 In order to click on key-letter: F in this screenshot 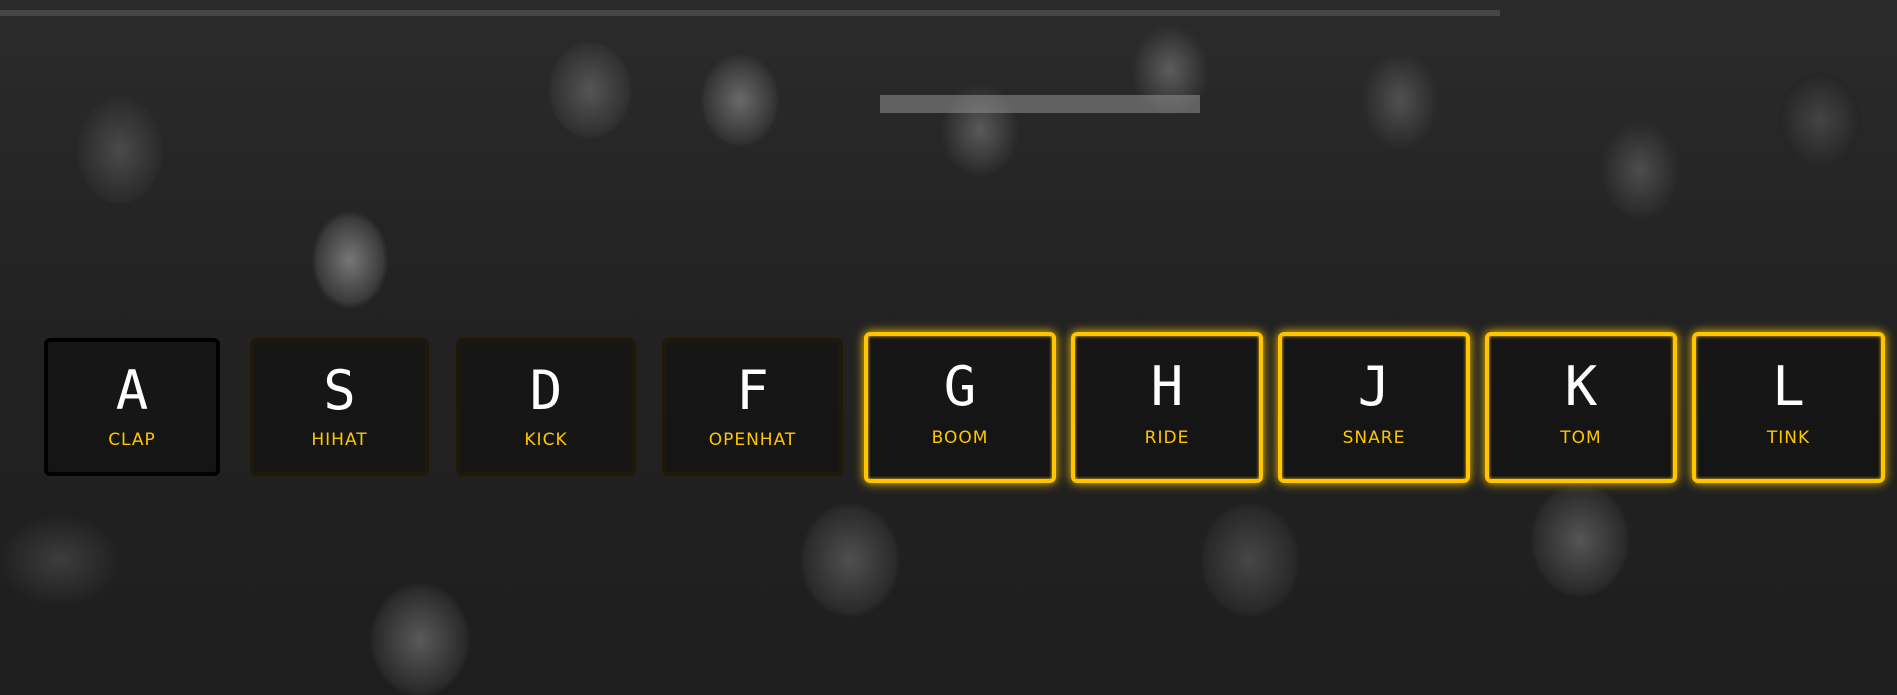, I will do `click(752, 390)`.